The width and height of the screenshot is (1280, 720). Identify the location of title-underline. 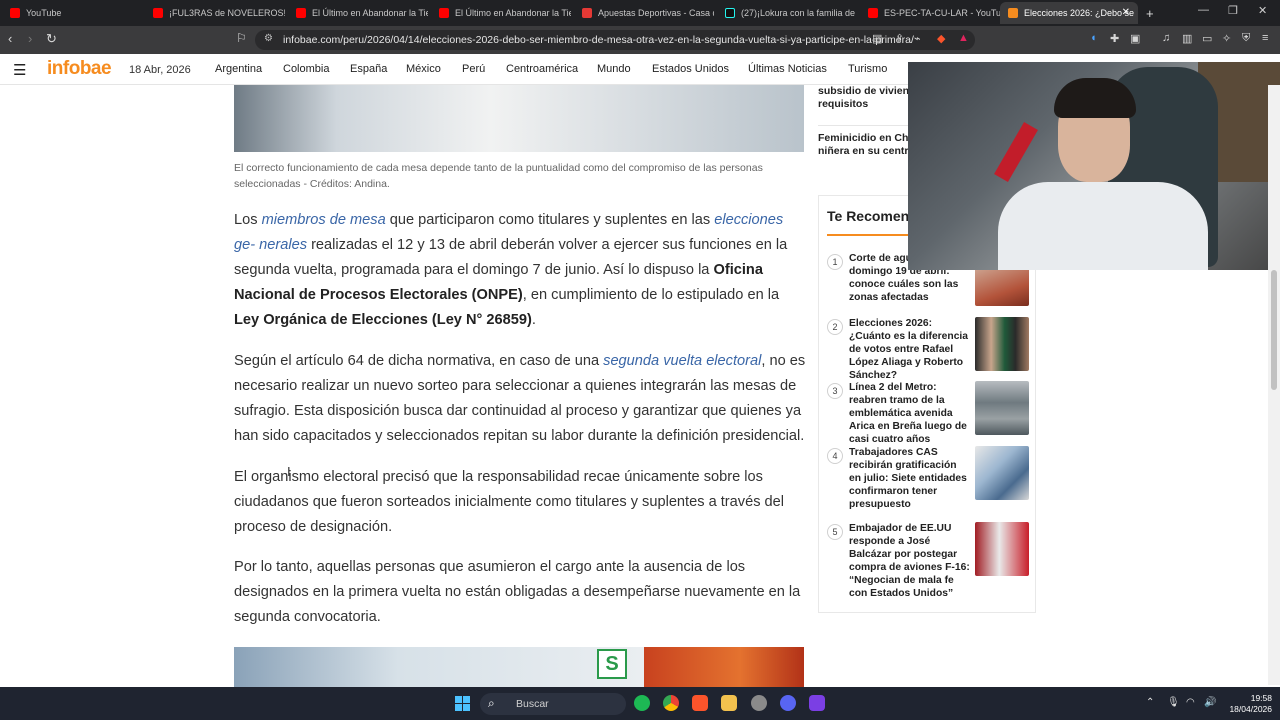
(872, 235).